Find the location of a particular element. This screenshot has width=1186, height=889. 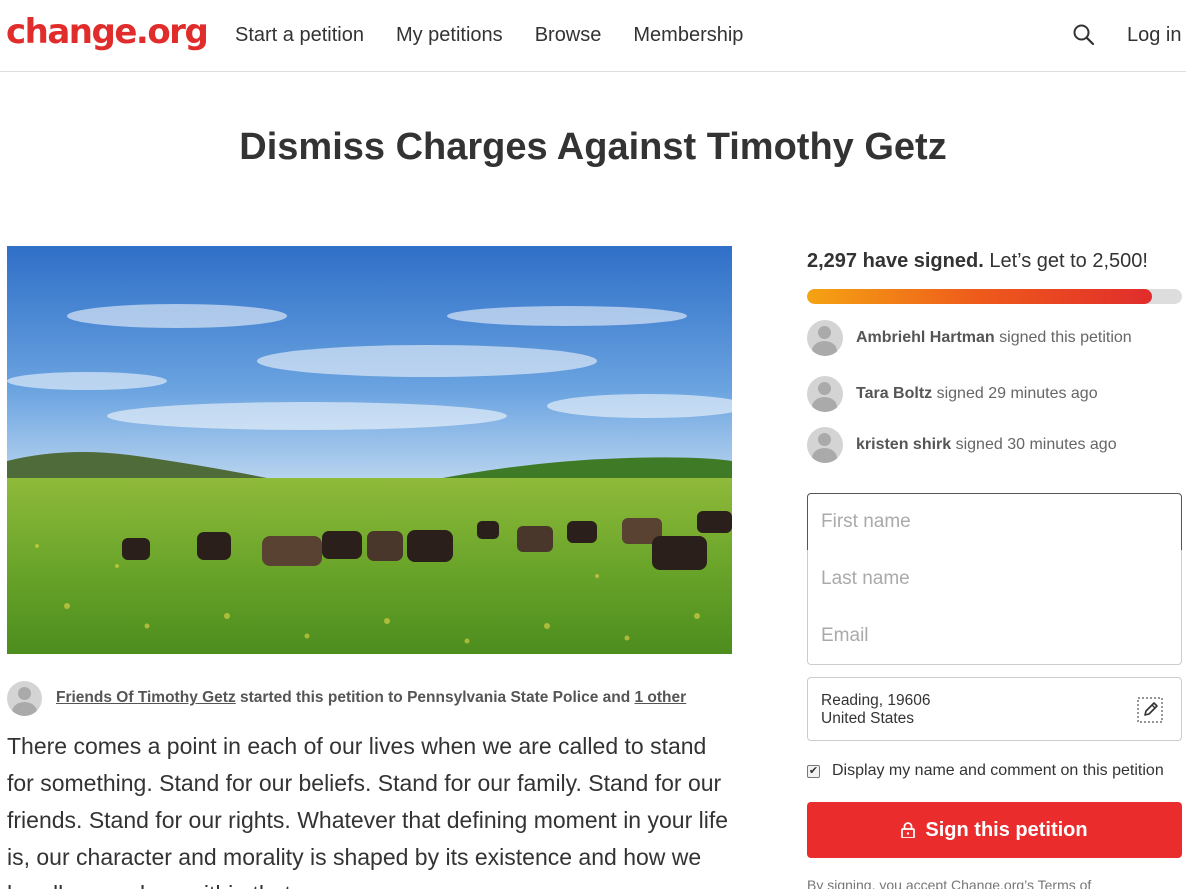

signer-action: signed this petition is located at coordinates (1063, 337).